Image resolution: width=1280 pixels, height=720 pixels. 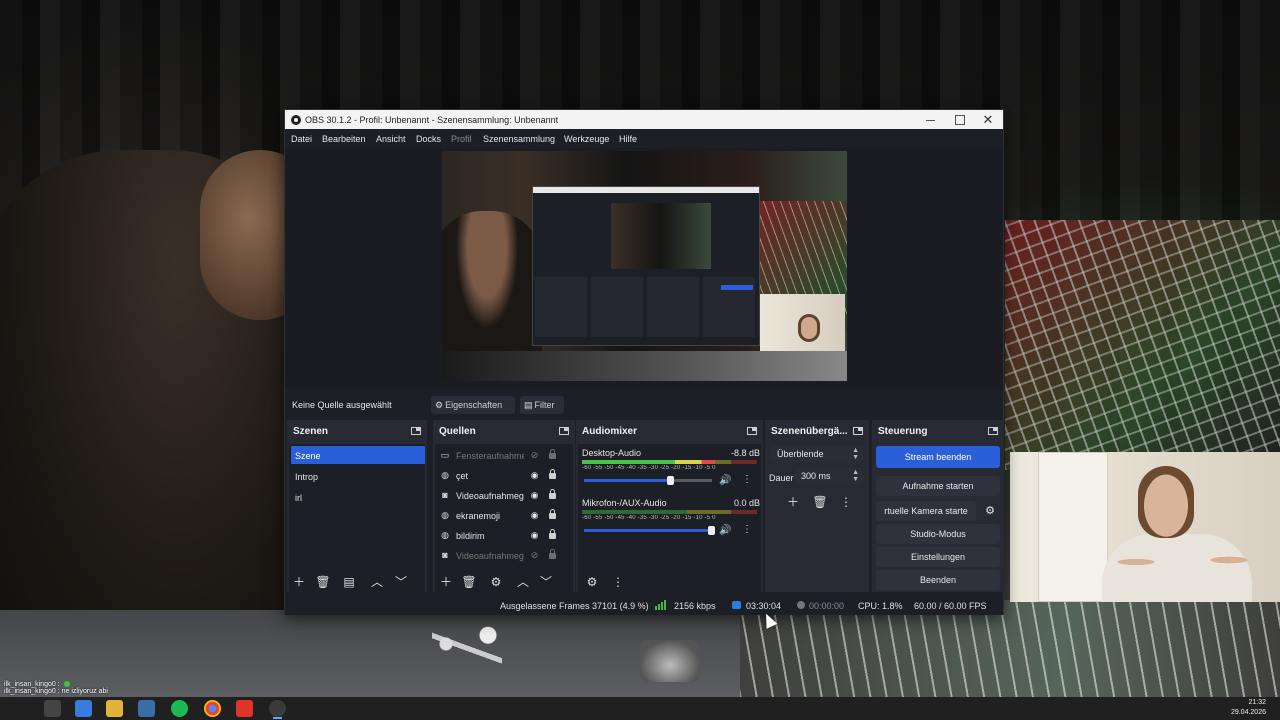 I want to click on menu-bearbeiten: Bearbeiten, so click(x=344, y=139).